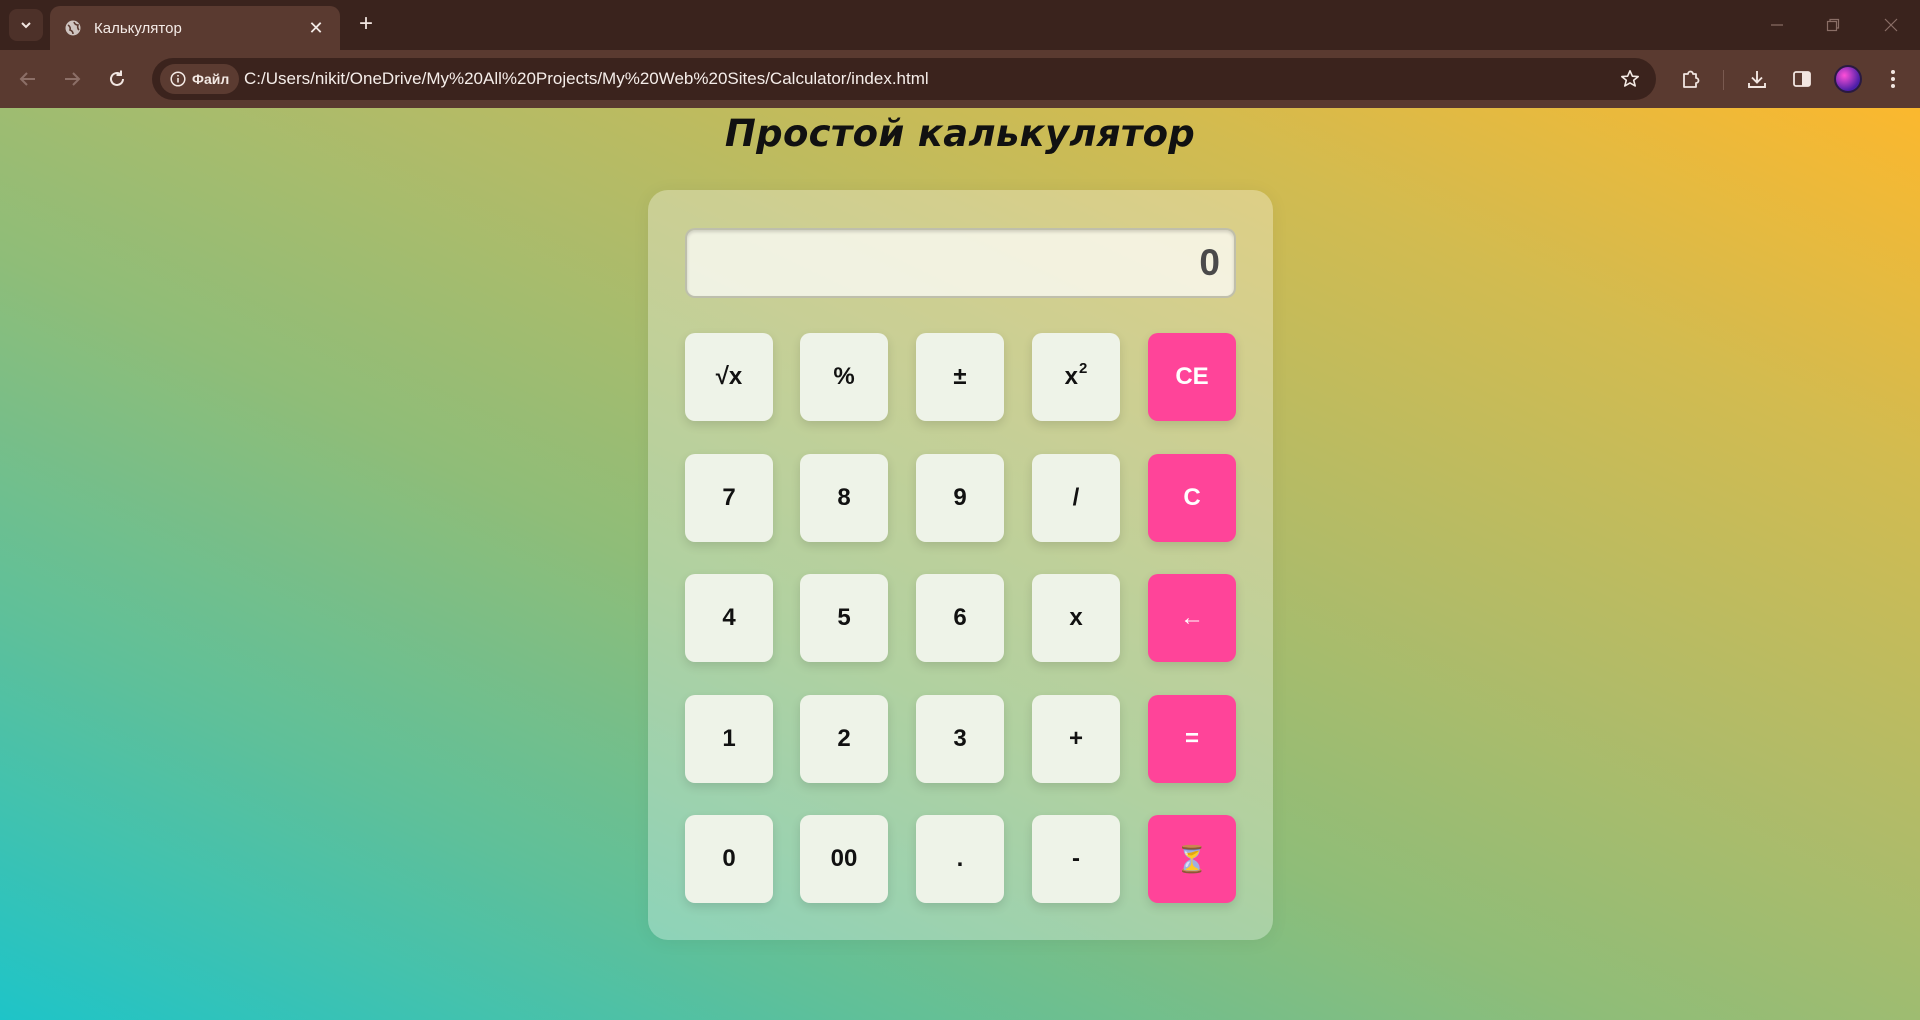 The height and width of the screenshot is (1020, 1920). Describe the element at coordinates (960, 377) in the screenshot. I see `plus-minus-button: ±` at that location.